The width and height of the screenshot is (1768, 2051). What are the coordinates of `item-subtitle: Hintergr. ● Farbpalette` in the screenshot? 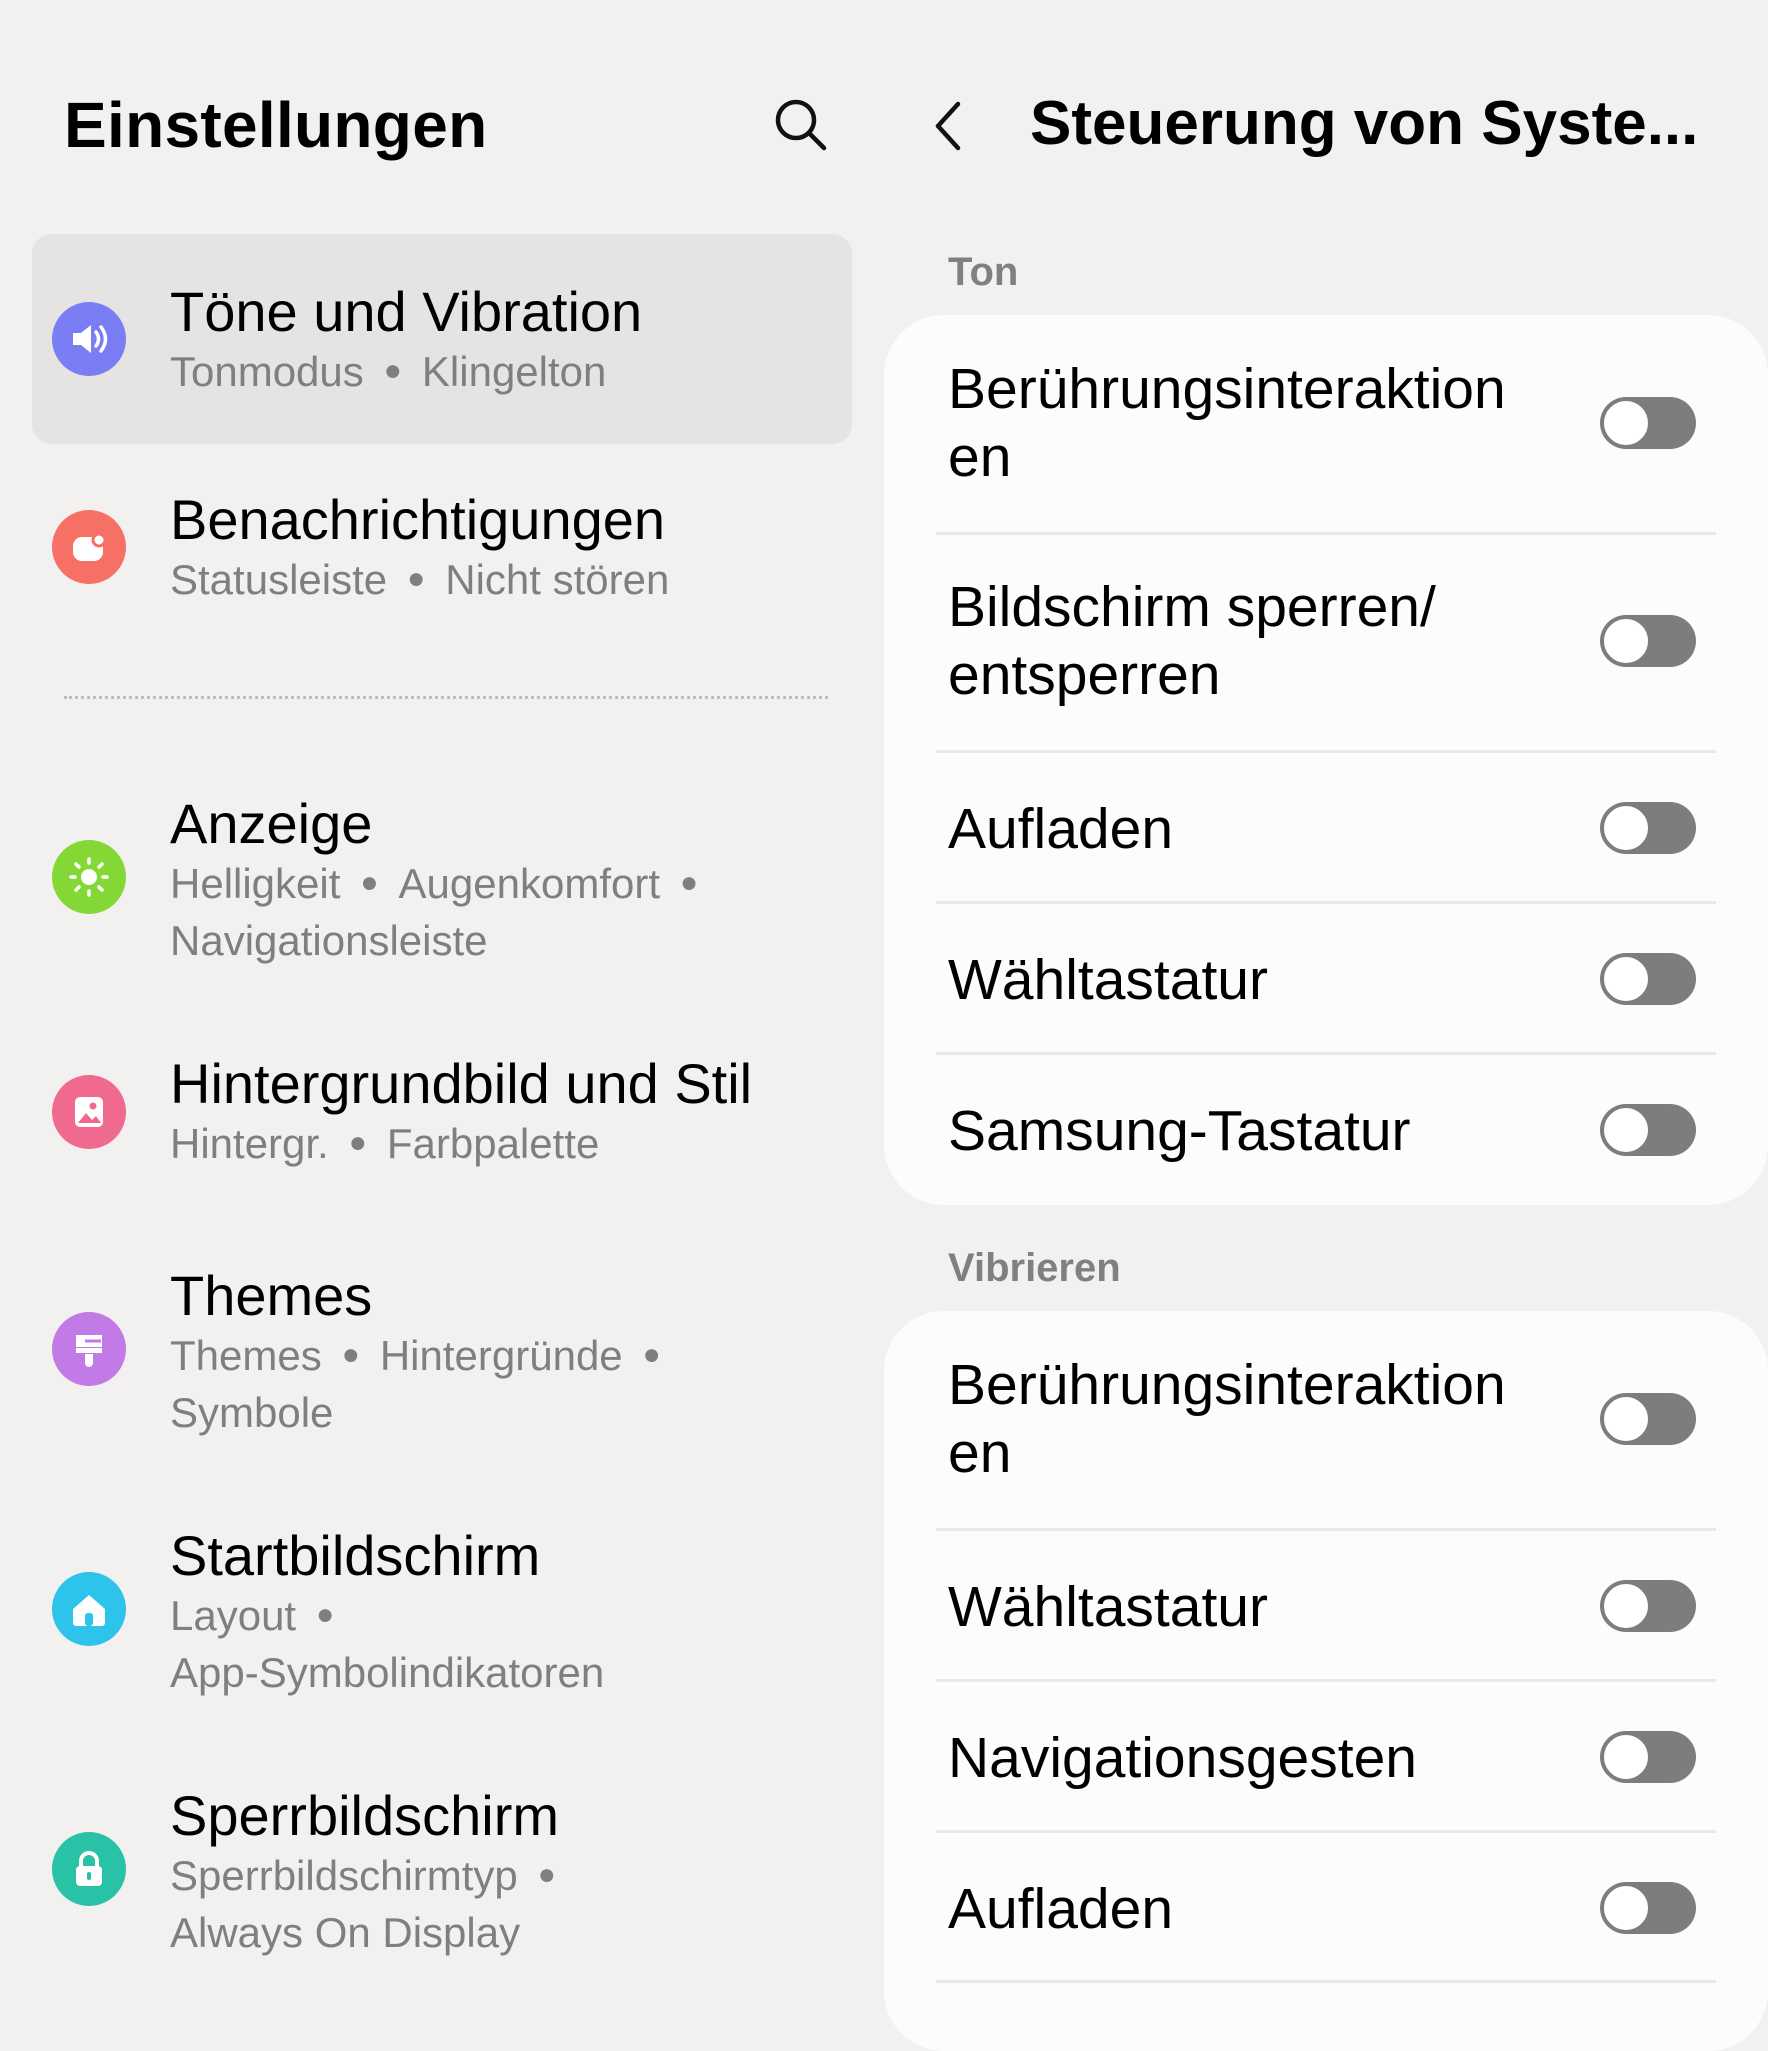 It's located at (385, 1143).